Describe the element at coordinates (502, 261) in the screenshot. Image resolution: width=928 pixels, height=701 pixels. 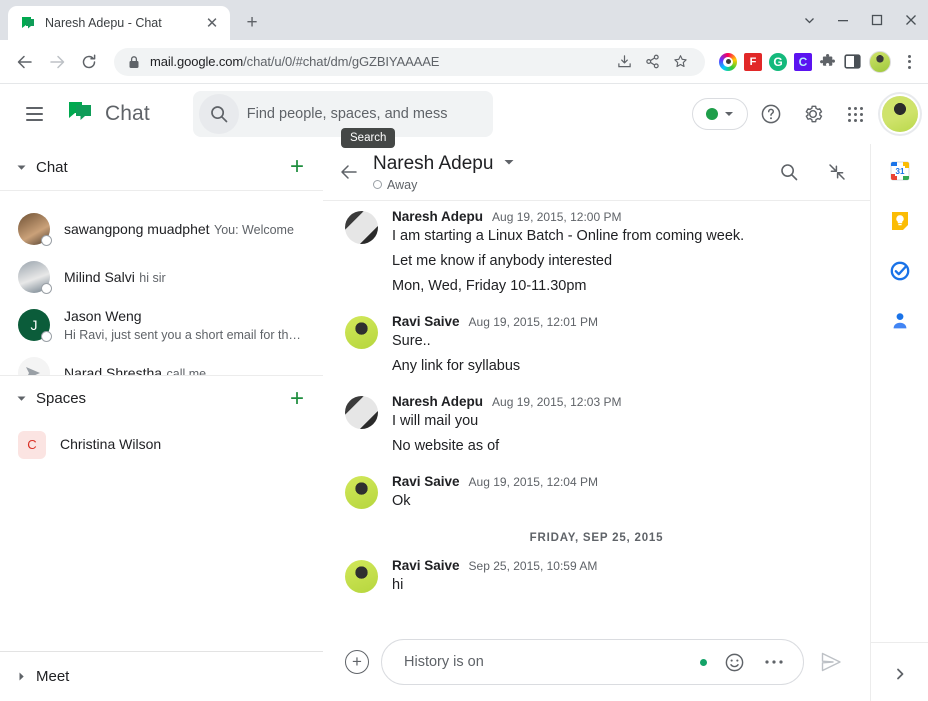
I see `message-line: Let me know if anybody interested` at that location.